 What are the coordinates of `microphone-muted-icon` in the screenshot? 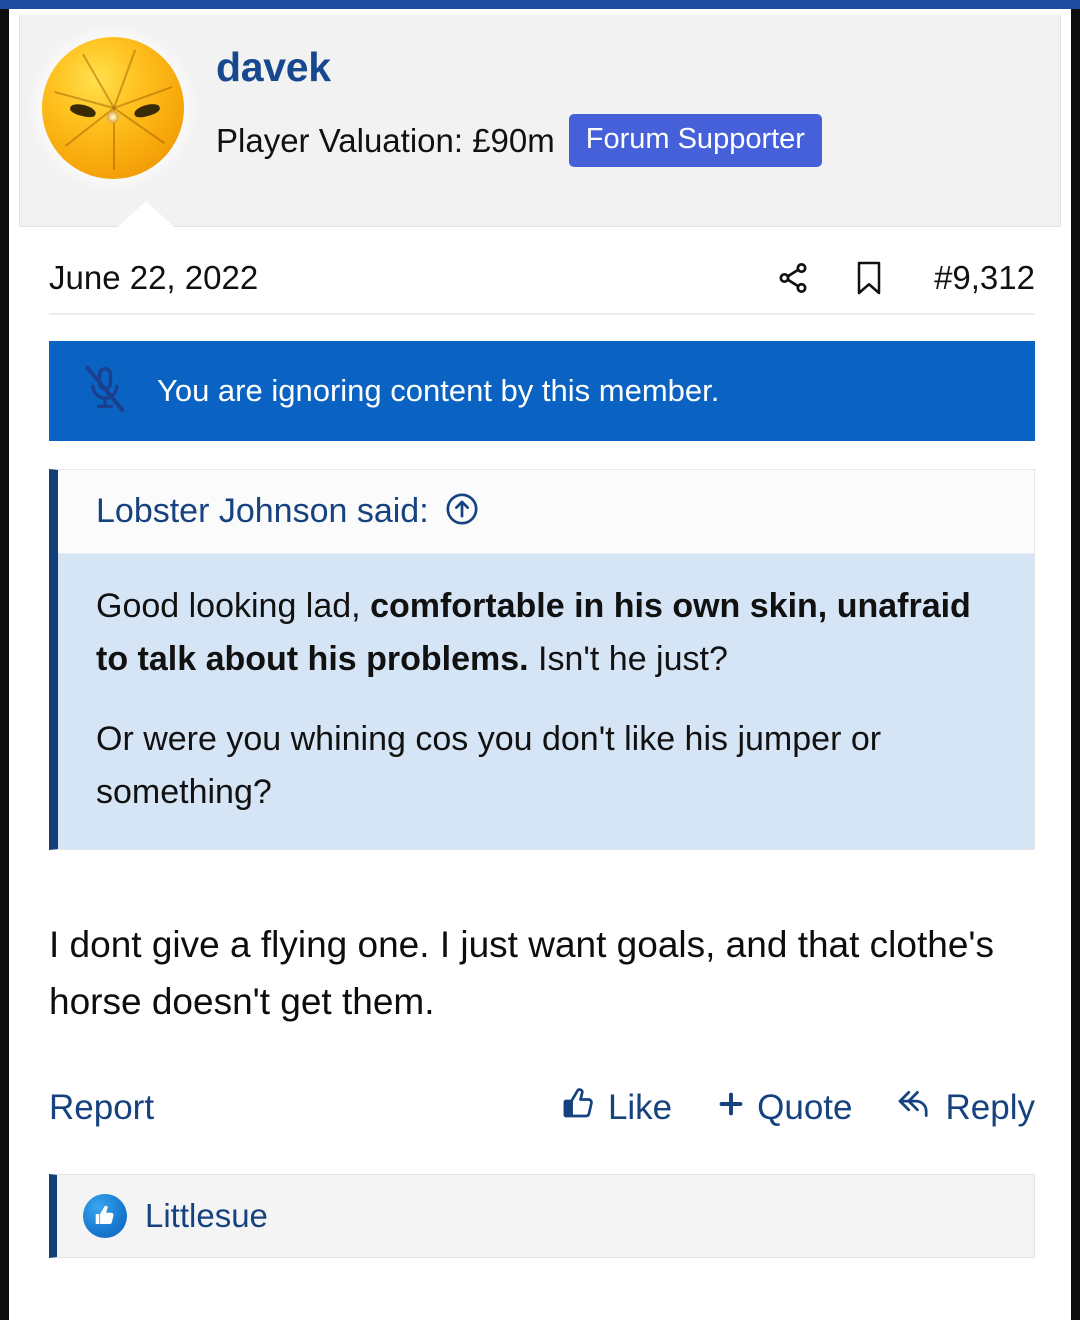 It's located at (105, 391).